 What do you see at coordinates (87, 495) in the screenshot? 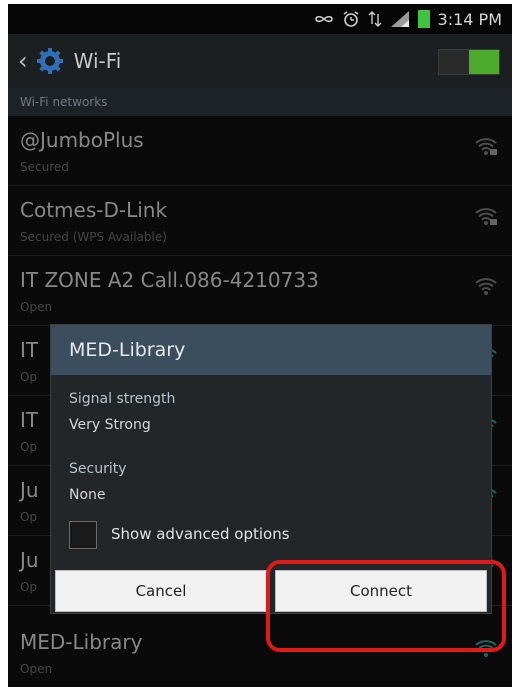
I see `security-value: None` at bounding box center [87, 495].